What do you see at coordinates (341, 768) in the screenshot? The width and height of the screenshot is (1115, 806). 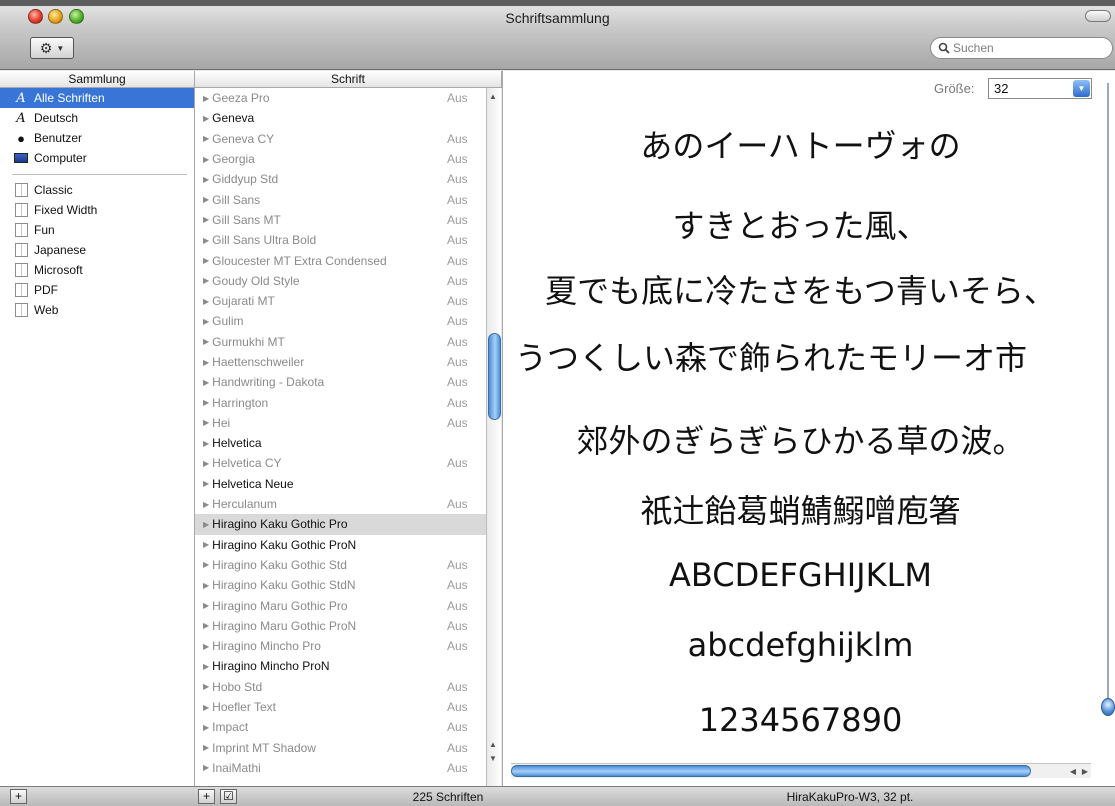 I see `font-row: ▶ InaiMathi Aus` at bounding box center [341, 768].